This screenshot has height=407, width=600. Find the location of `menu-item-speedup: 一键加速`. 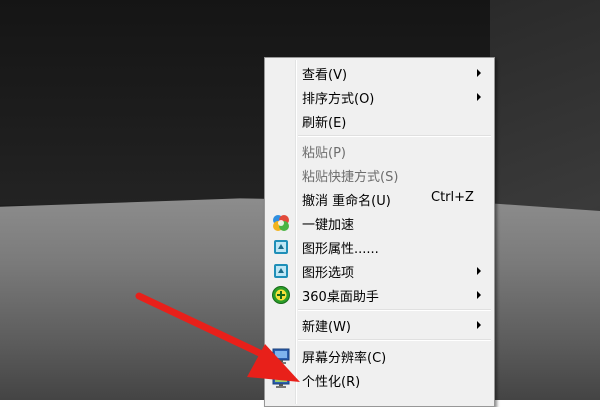

menu-item-speedup: 一键加速 is located at coordinates (379, 223).